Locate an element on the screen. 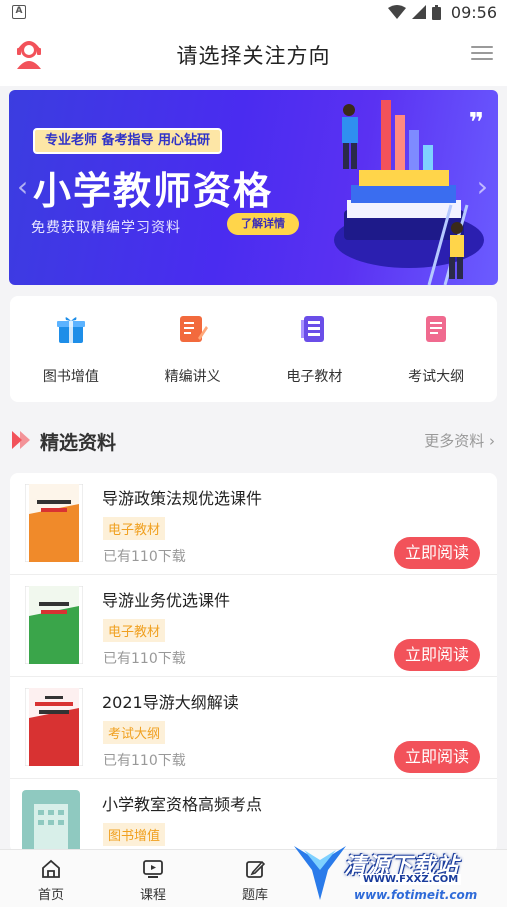  watermark-url-2: www.fotimeit.com is located at coordinates (416, 895).